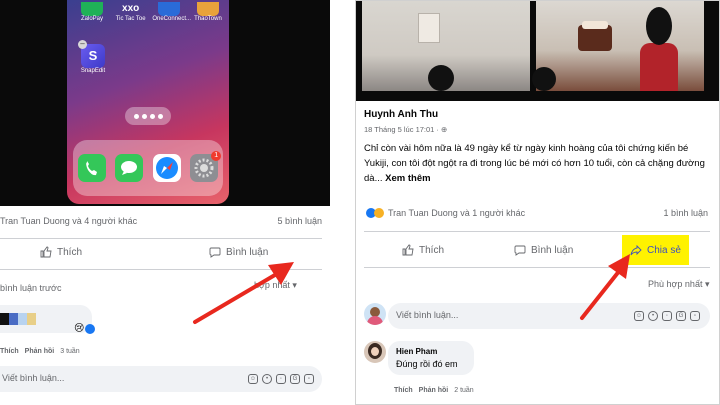 The height and width of the screenshot is (405, 720). What do you see at coordinates (427, 364) in the screenshot?
I see `comment-text: Đúng rồi đó em` at bounding box center [427, 364].